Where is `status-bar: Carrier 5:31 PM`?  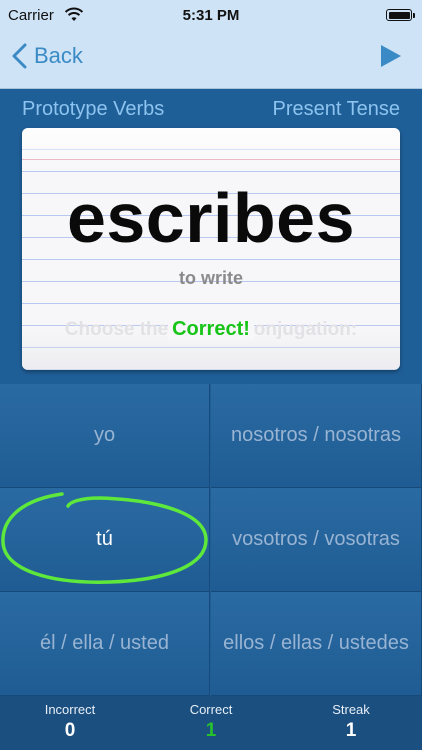 status-bar: Carrier 5:31 PM is located at coordinates (211, 16).